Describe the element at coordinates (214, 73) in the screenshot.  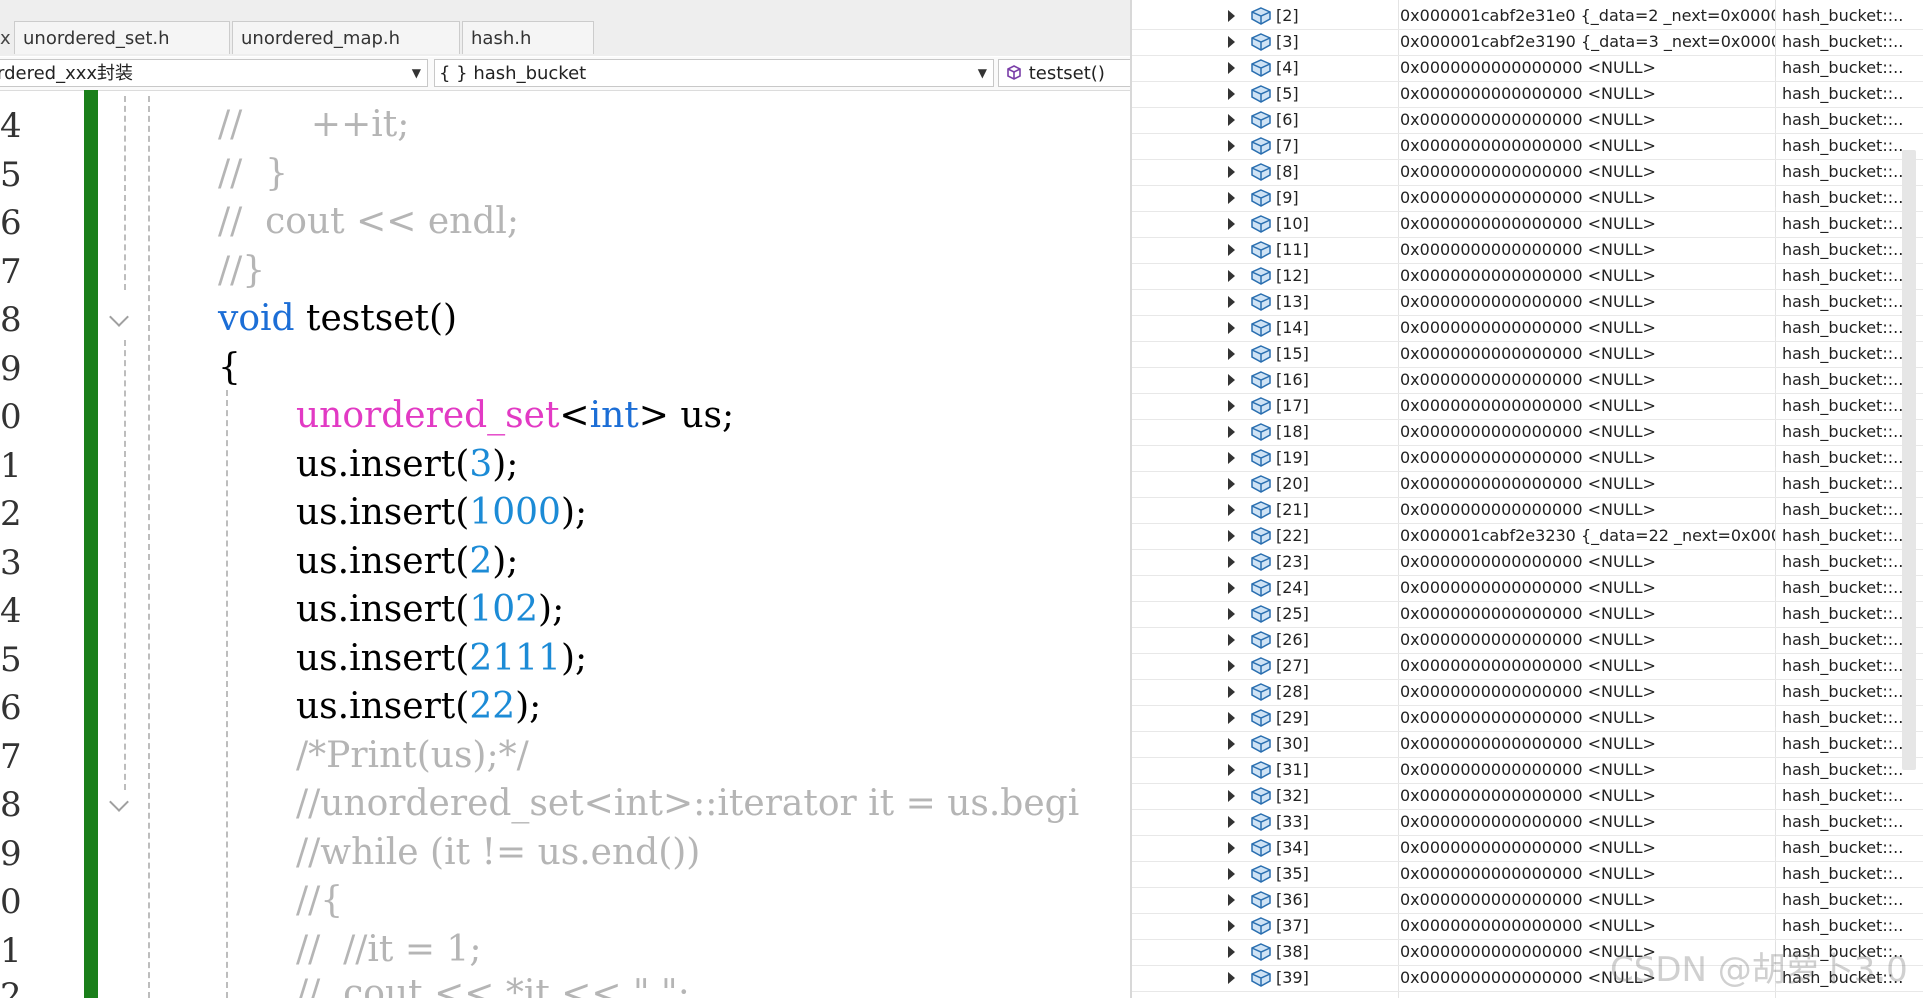
I see `scope-dropdown: rdered_xxx封装 ▼` at that location.